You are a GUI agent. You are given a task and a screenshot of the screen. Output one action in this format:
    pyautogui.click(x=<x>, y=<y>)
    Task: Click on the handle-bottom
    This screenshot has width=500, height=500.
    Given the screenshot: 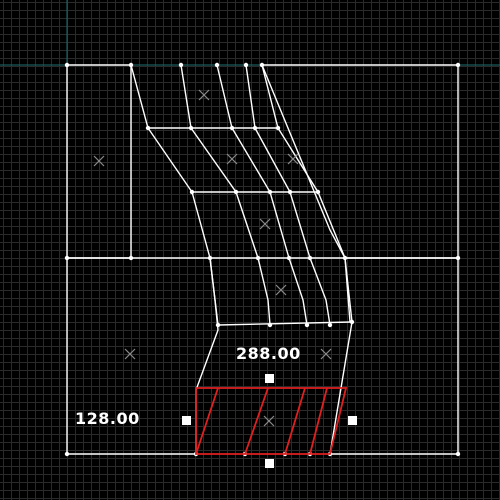 What is the action you would take?
    pyautogui.click(x=269, y=463)
    